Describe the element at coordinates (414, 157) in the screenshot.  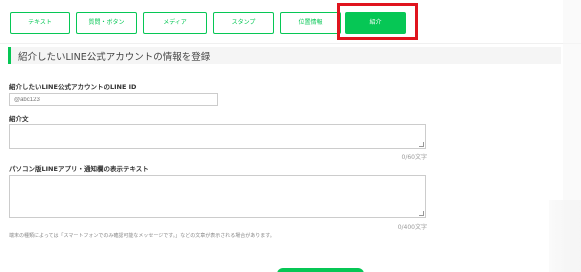
I see `intro-text-counter: 0/60文字` at that location.